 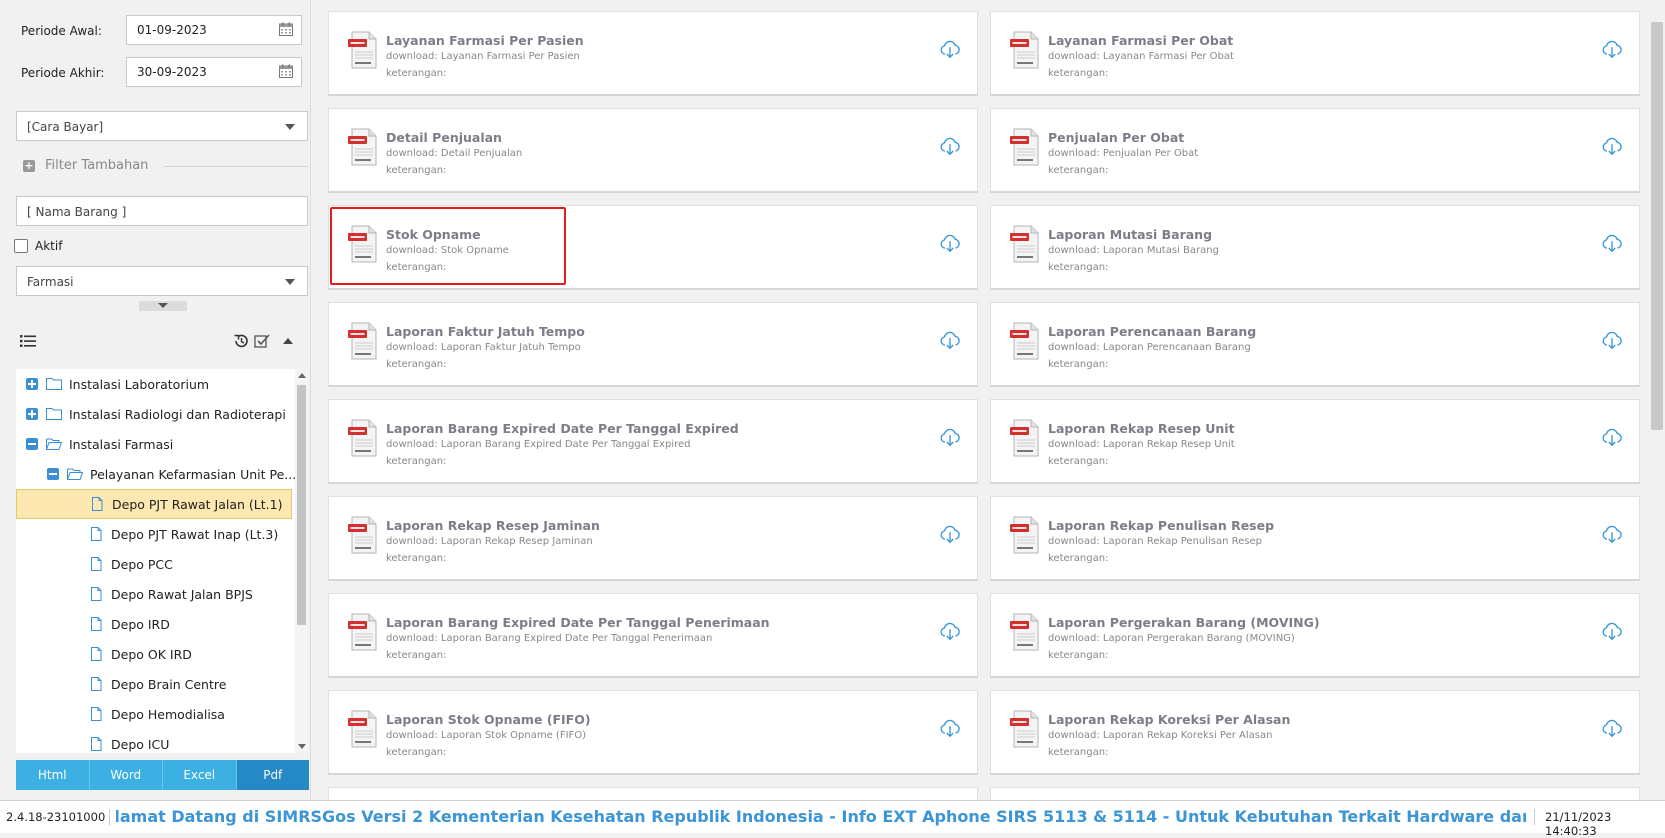 What do you see at coordinates (85, 165) in the screenshot?
I see `filter-tambahan-toggle: + Filter Tambahan` at bounding box center [85, 165].